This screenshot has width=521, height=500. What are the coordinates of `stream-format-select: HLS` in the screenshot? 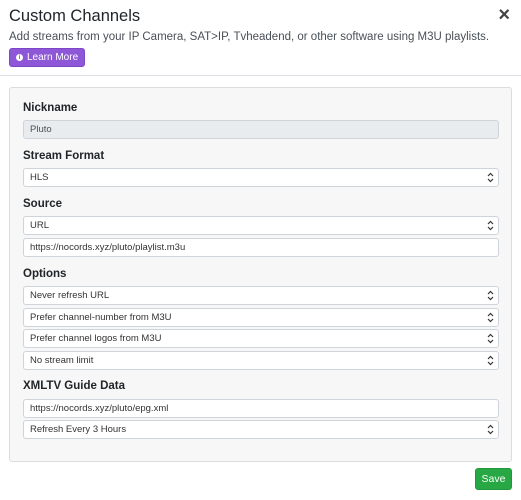 It's located at (261, 177).